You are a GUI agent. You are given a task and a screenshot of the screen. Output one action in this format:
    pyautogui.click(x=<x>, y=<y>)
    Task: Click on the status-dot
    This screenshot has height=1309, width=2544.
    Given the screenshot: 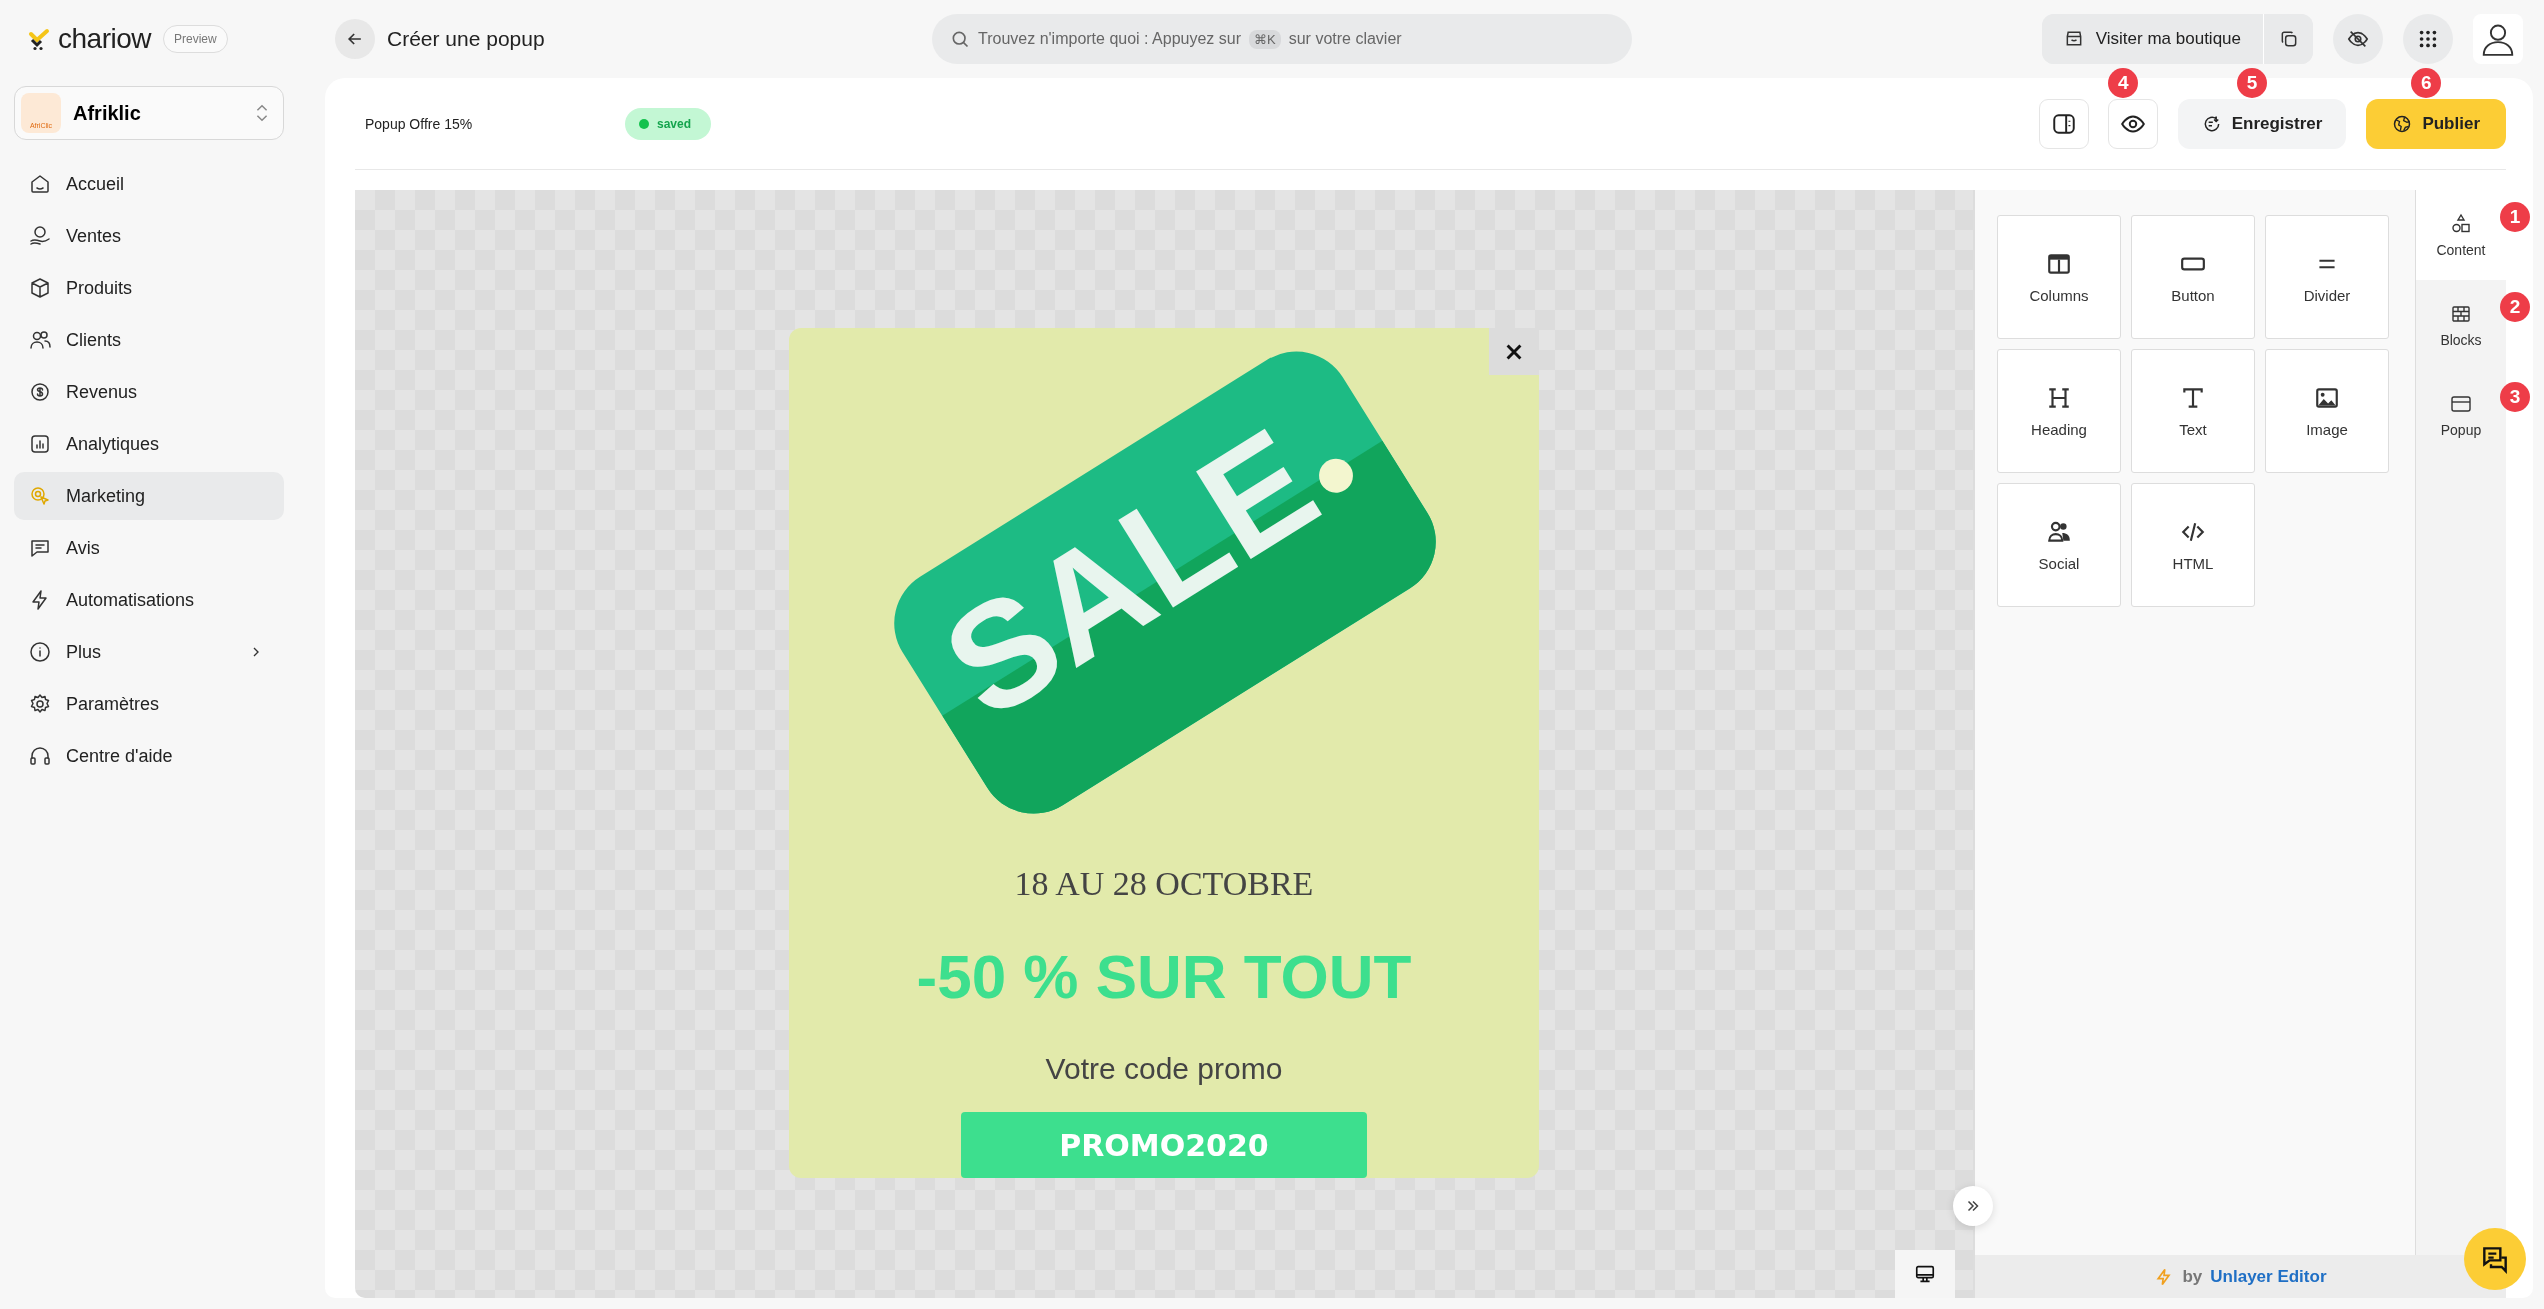 What is the action you would take?
    pyautogui.click(x=644, y=123)
    